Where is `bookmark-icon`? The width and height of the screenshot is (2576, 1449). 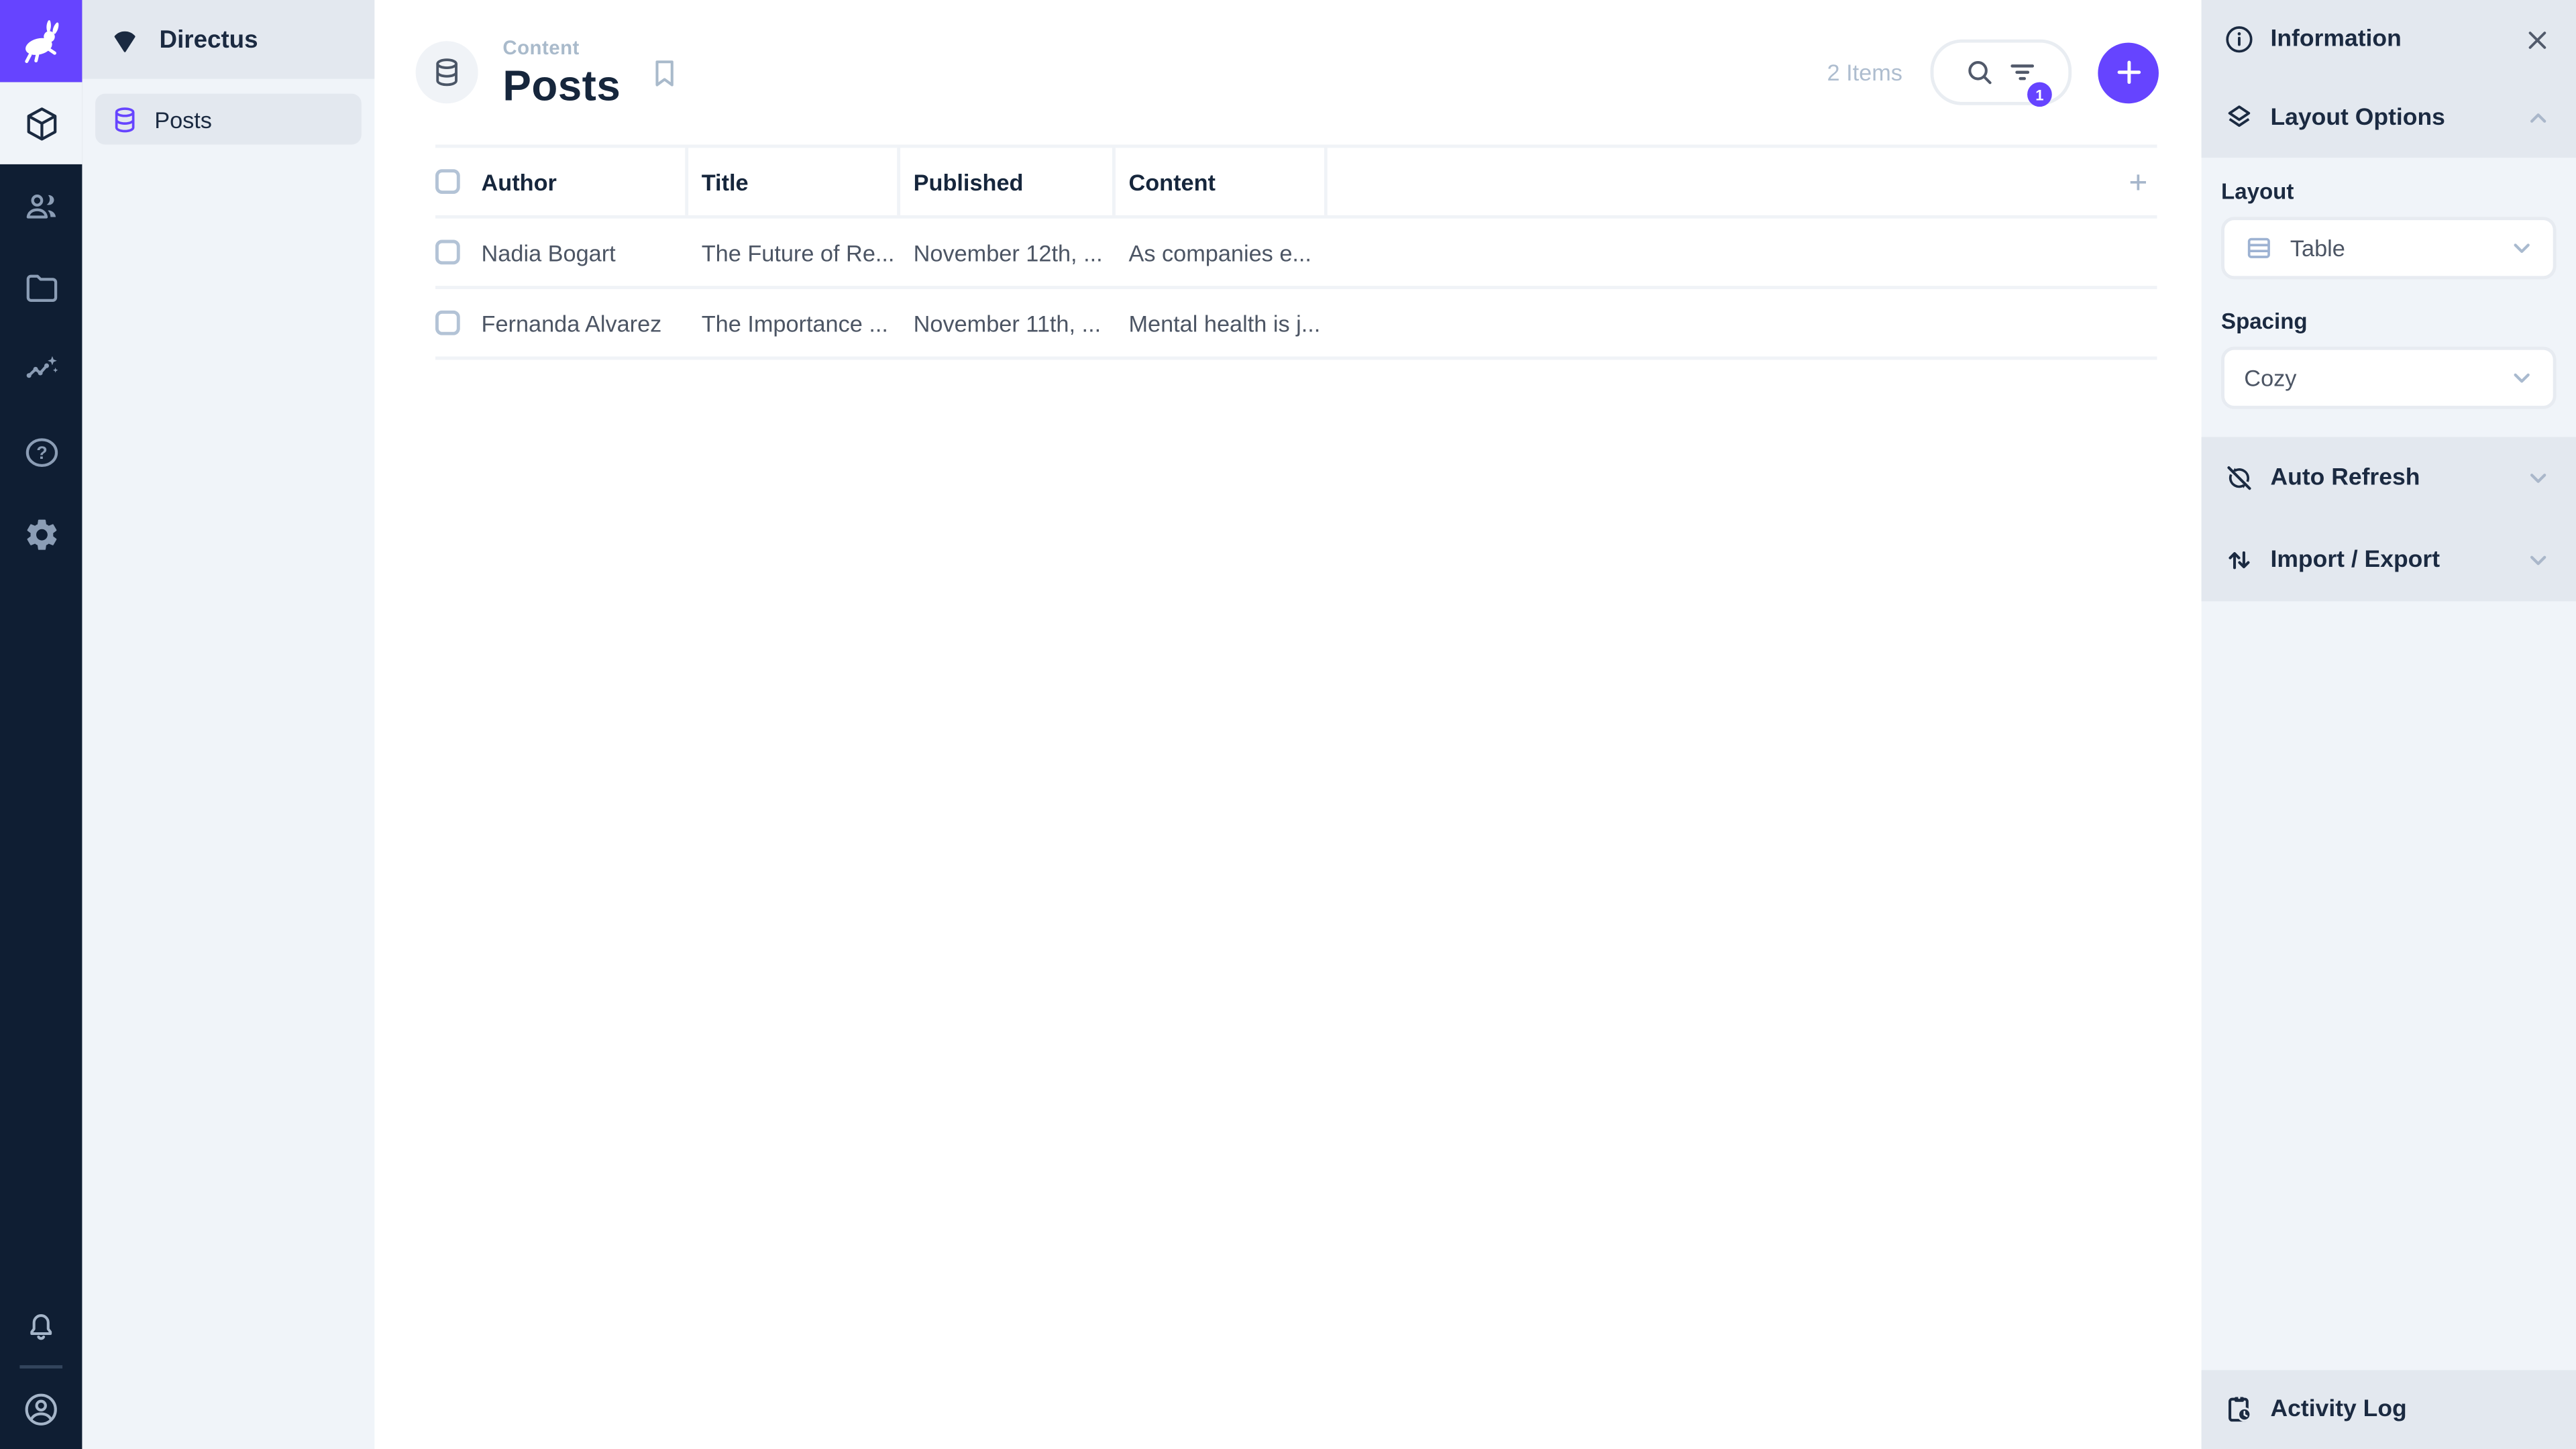 bookmark-icon is located at coordinates (664, 72).